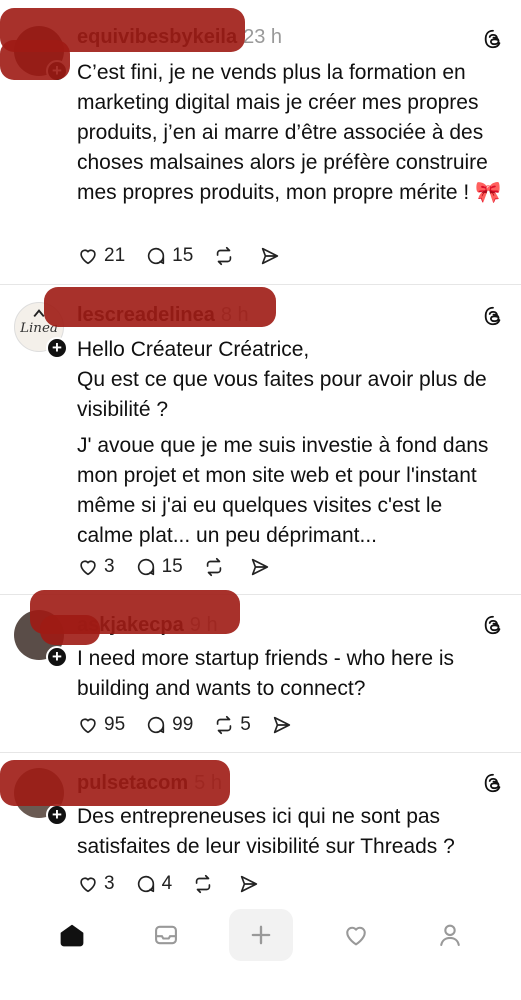 The image size is (521, 1000). Describe the element at coordinates (183, 724) in the screenshot. I see `reply-count: 99` at that location.